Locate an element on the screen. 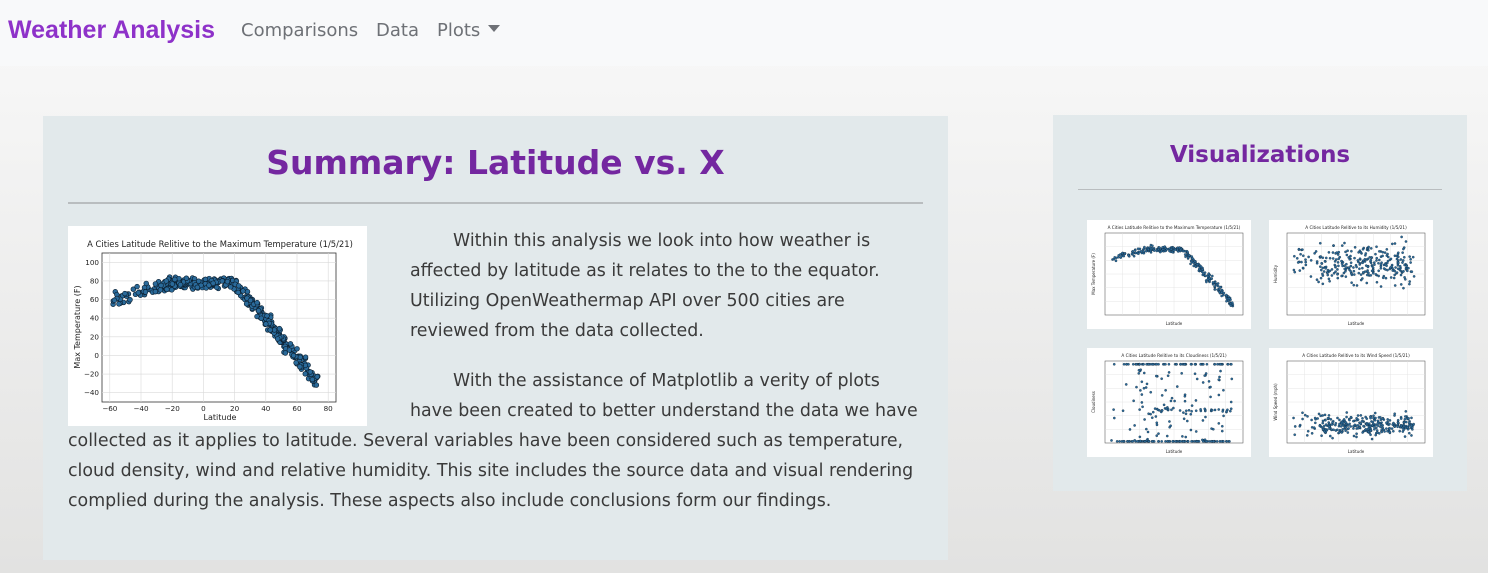  thumbnail-ylabel: Humidity is located at coordinates (1275, 273).